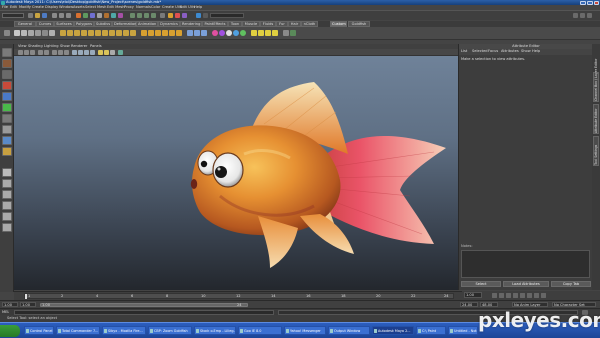 The image size is (600, 338). Describe the element at coordinates (574, 304) in the screenshot. I see `character-set-dropdown: No Character Set` at that location.